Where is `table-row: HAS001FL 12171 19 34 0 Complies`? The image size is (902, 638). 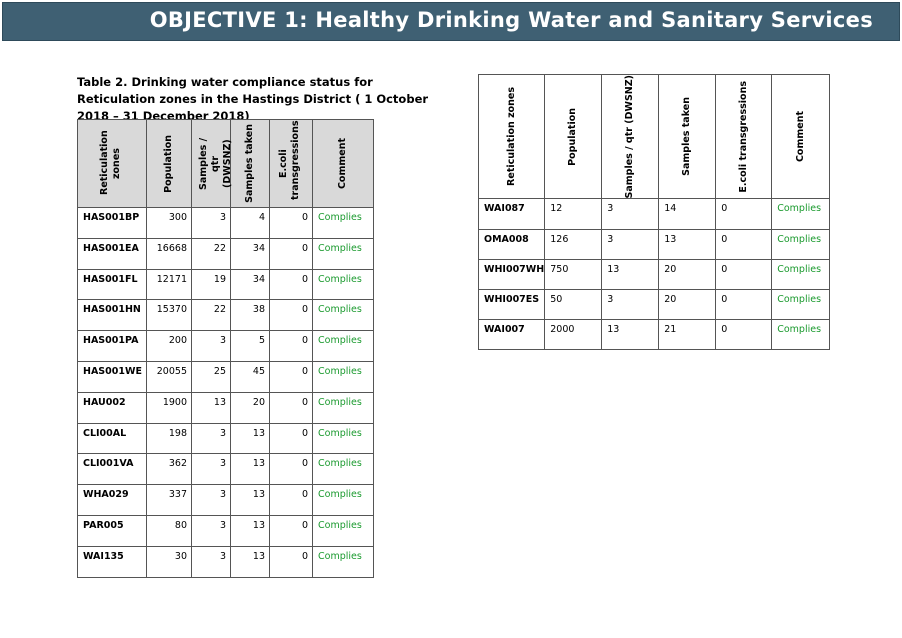
table-row: HAS001FL 12171 19 34 0 Complies is located at coordinates (225, 284).